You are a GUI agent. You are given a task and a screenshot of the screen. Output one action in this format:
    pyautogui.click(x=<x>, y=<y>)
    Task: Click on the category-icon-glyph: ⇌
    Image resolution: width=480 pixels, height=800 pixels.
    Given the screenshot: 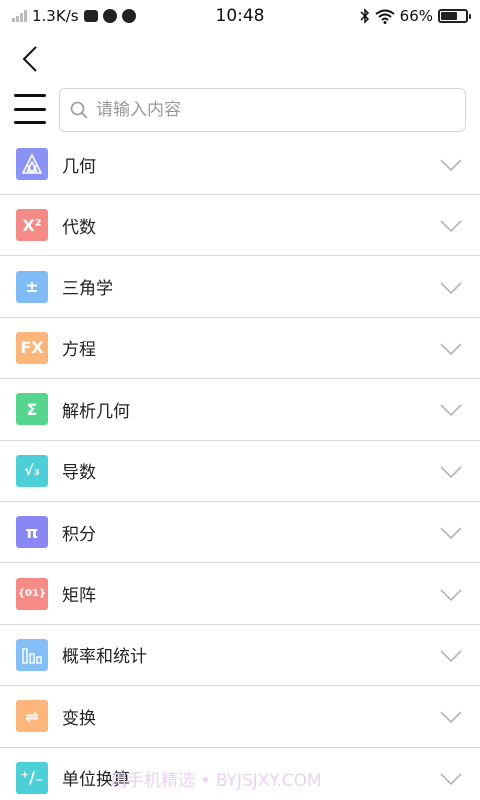 What is the action you would take?
    pyautogui.click(x=32, y=716)
    